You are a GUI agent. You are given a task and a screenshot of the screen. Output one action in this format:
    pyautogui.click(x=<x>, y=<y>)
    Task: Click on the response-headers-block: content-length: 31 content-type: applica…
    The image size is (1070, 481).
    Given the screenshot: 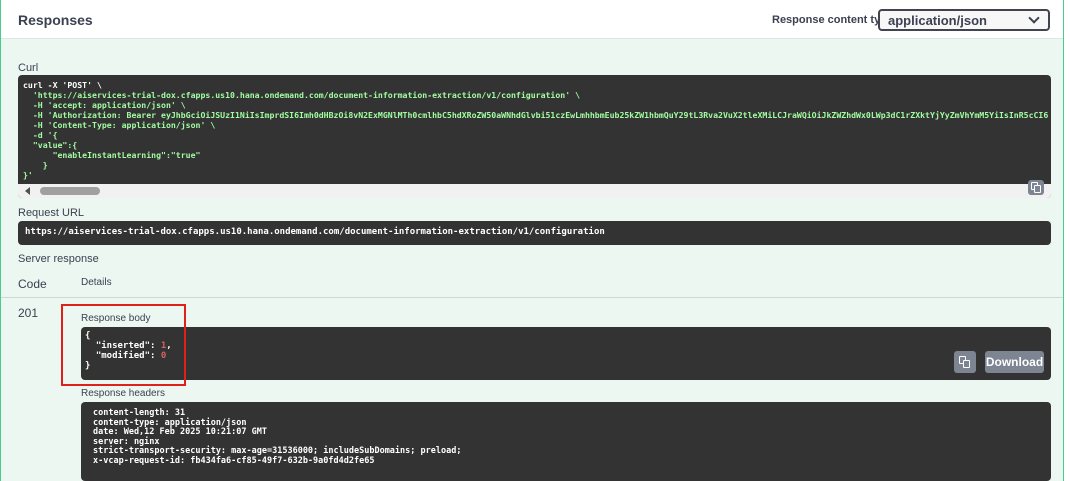 What is the action you would take?
    pyautogui.click(x=566, y=441)
    